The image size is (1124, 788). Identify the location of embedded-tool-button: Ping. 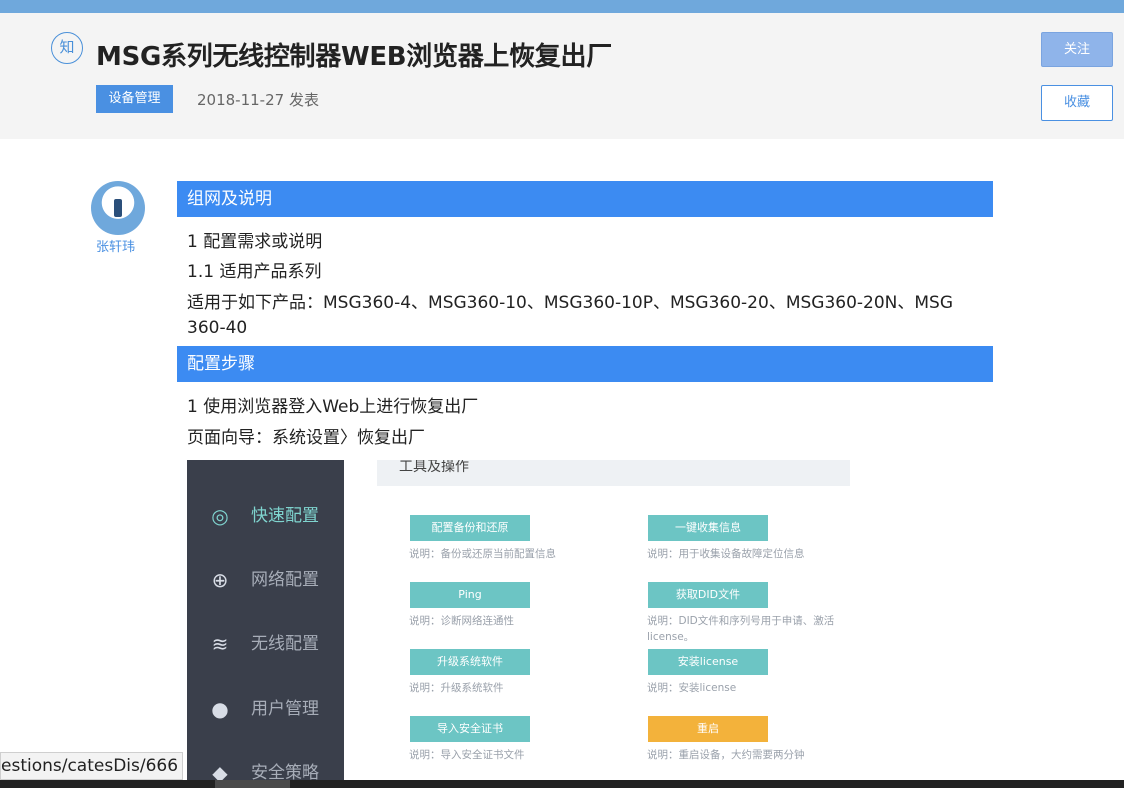
(470, 595).